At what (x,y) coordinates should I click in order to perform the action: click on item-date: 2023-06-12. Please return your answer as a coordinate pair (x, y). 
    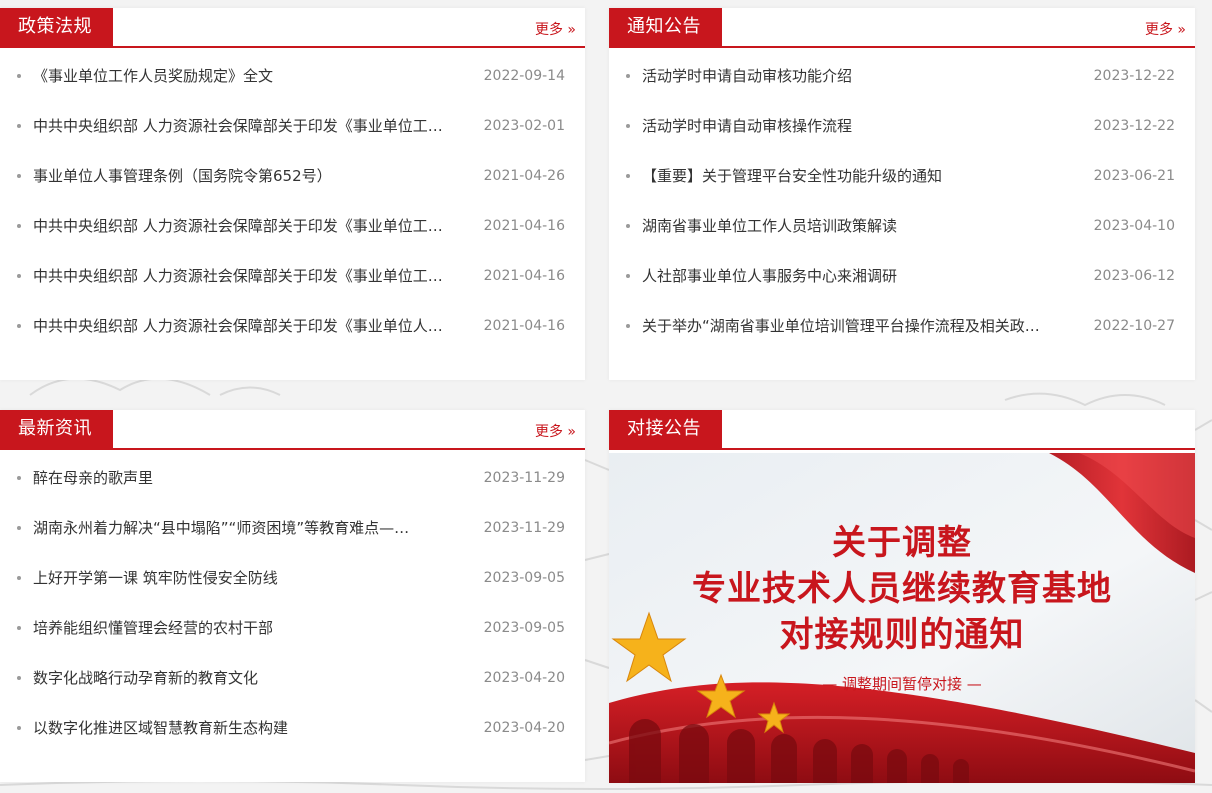
    Looking at the image, I should click on (1134, 276).